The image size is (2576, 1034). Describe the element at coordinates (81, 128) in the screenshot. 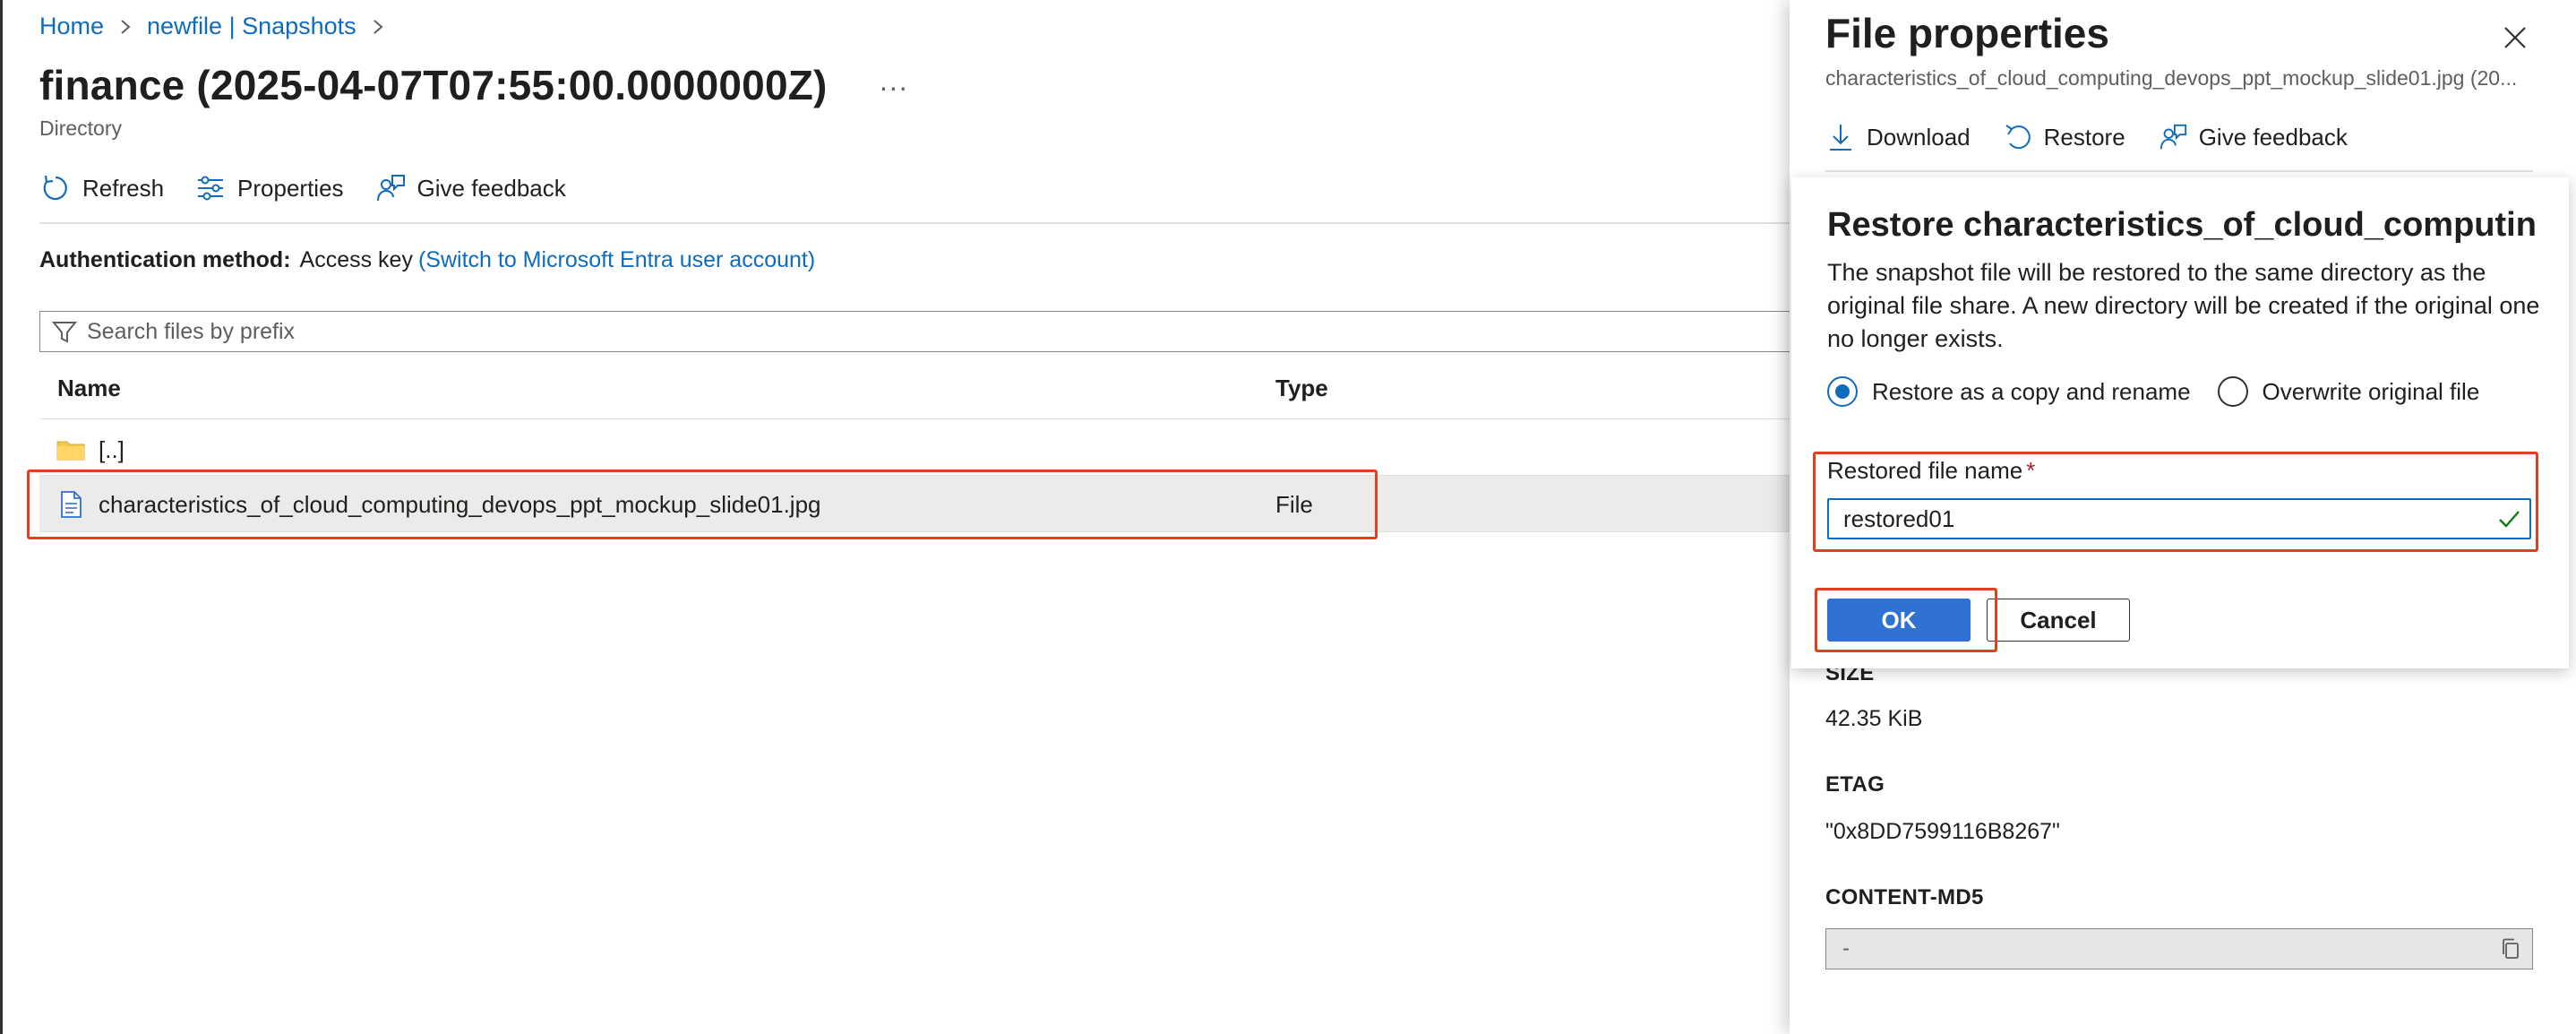

I see `page-subtitle: Directory` at that location.